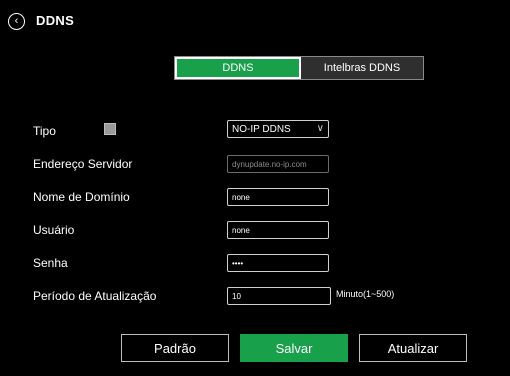  What do you see at coordinates (16, 21) in the screenshot?
I see `back-icon: ‹` at bounding box center [16, 21].